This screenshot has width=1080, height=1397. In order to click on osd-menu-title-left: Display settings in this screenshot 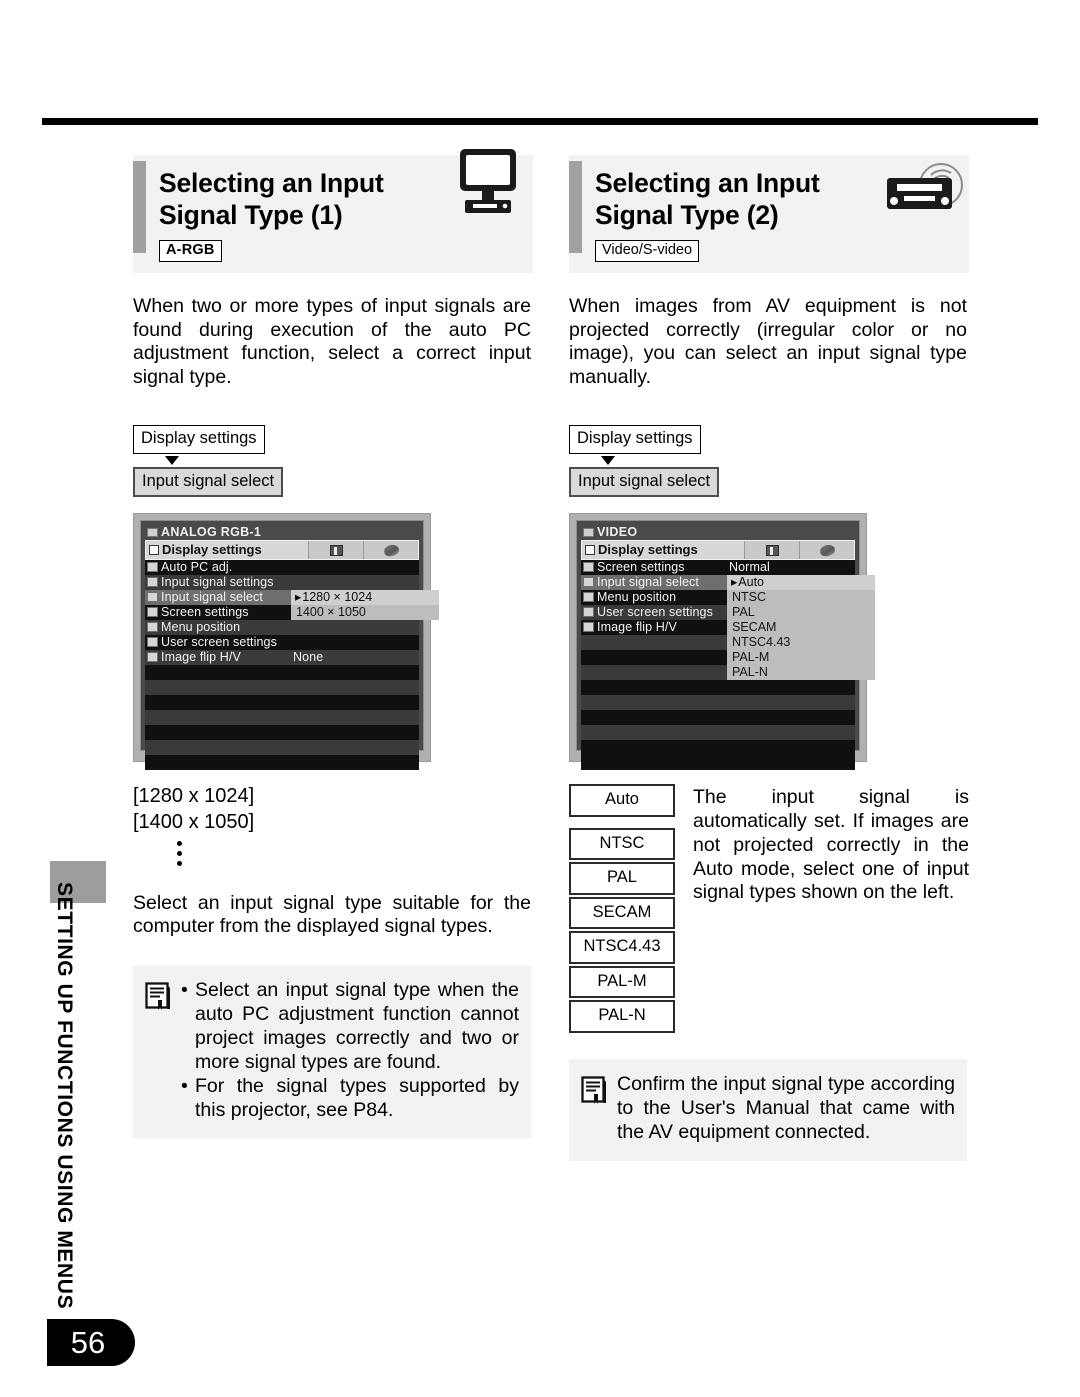, I will do `click(227, 550)`.